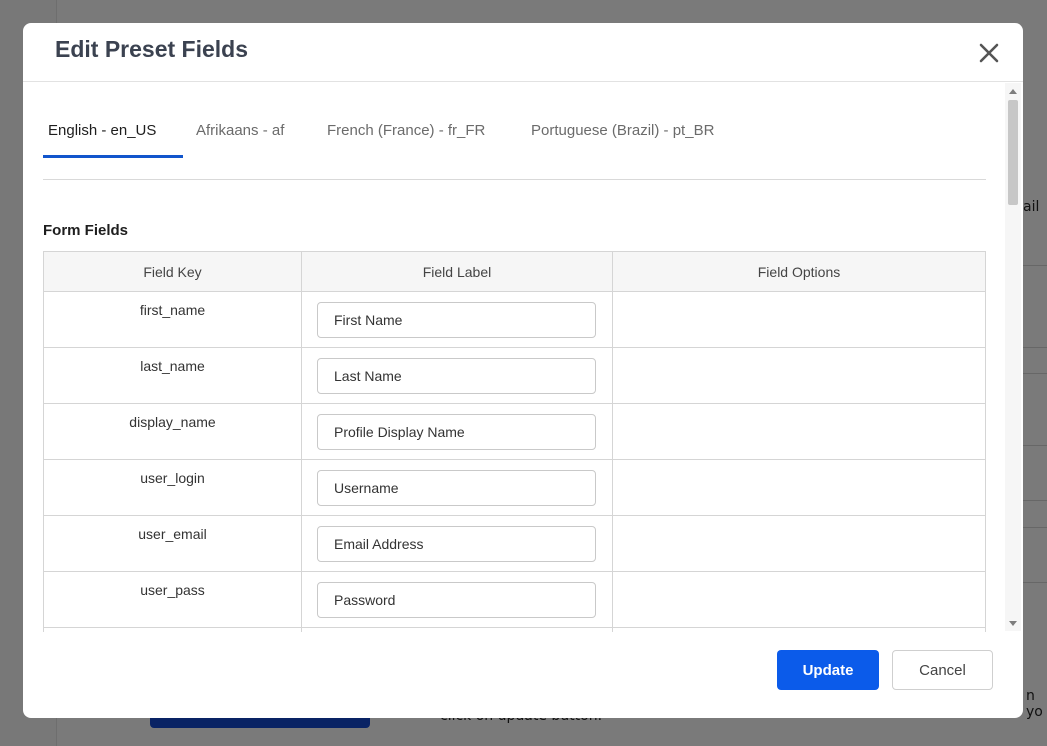 The height and width of the screenshot is (746, 1047). I want to click on table-row: user_email, so click(515, 543).